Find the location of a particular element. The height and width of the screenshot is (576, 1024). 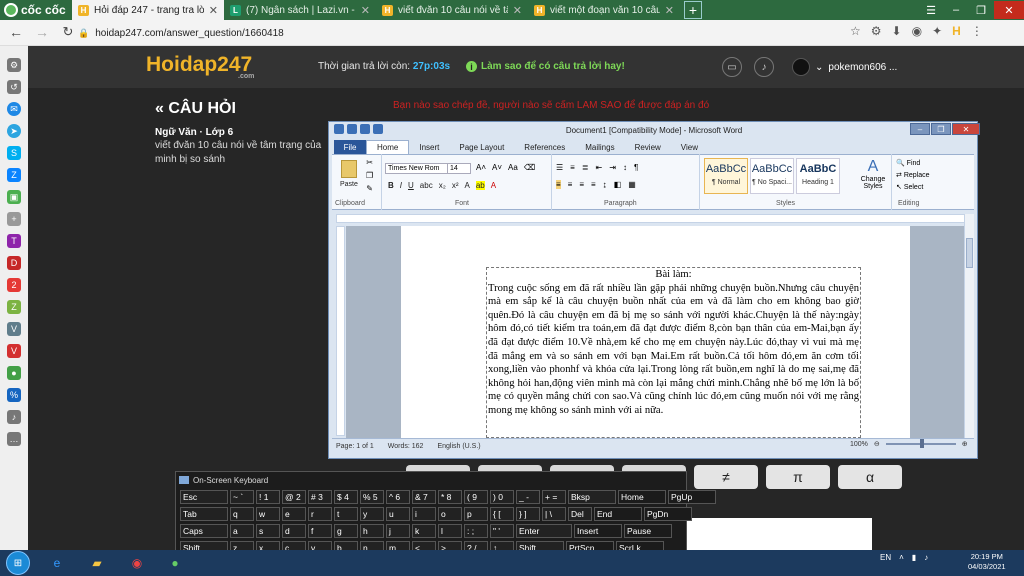

bold-icon: B is located at coordinates (391, 185).